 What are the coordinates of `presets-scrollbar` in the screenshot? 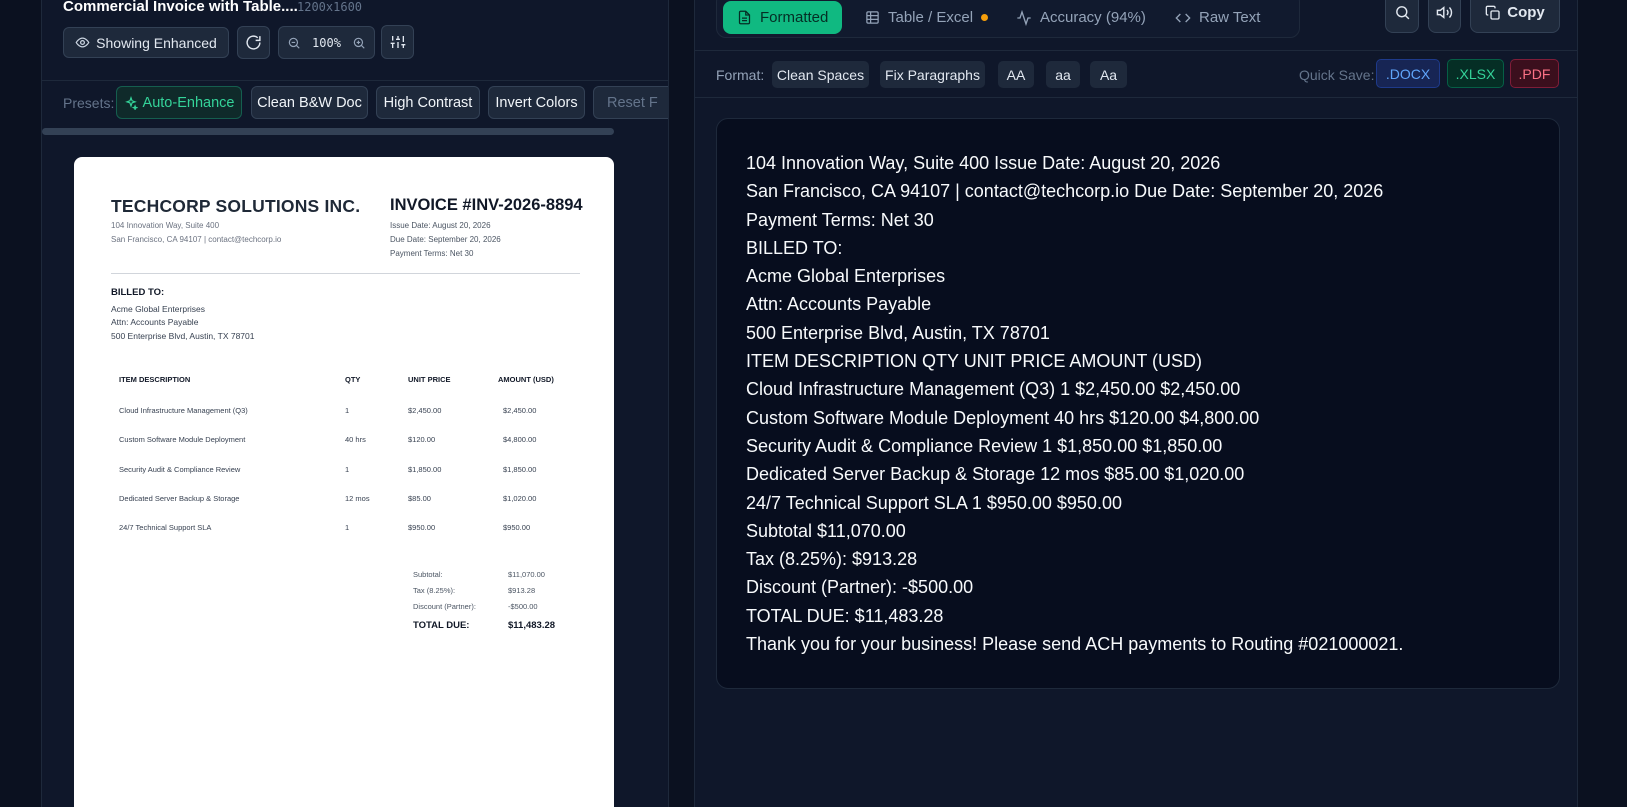 It's located at (355, 131).